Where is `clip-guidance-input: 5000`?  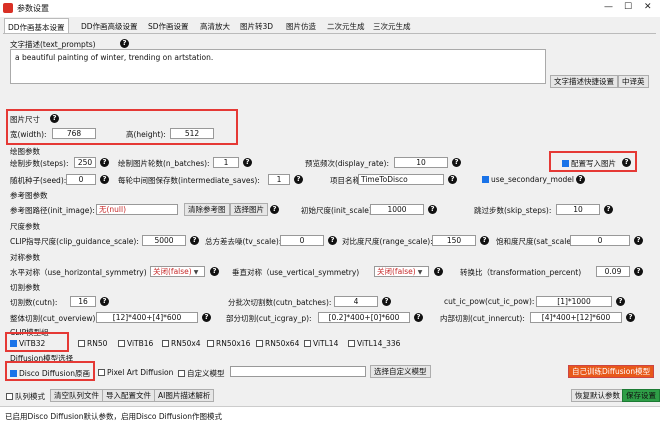
clip-guidance-input: 5000 is located at coordinates (164, 240).